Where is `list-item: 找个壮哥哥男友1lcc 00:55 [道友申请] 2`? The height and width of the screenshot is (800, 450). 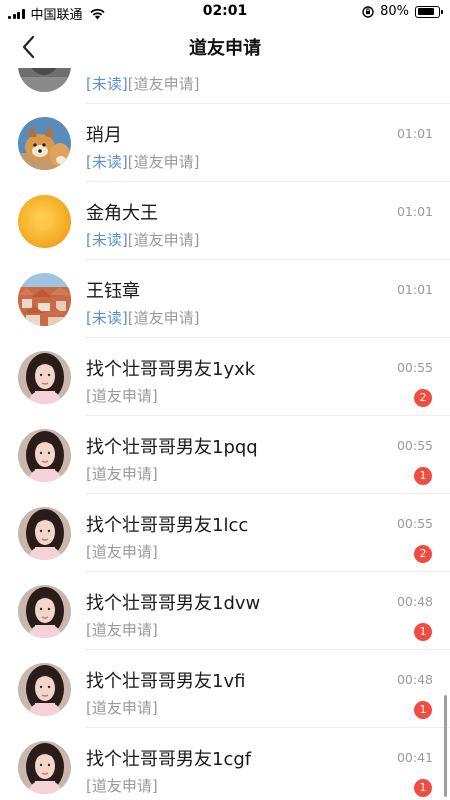 list-item: 找个壮哥哥男友1lcc 00:55 [道友申请] 2 is located at coordinates (225, 533).